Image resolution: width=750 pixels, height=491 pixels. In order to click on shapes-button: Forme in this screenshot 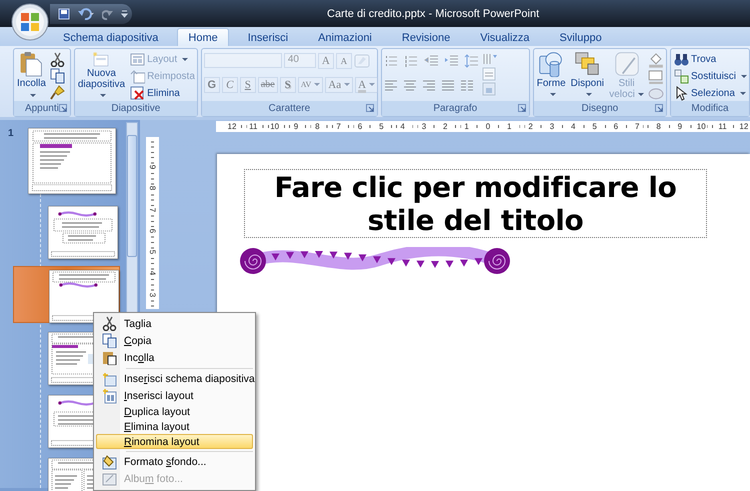, I will do `click(551, 76)`.